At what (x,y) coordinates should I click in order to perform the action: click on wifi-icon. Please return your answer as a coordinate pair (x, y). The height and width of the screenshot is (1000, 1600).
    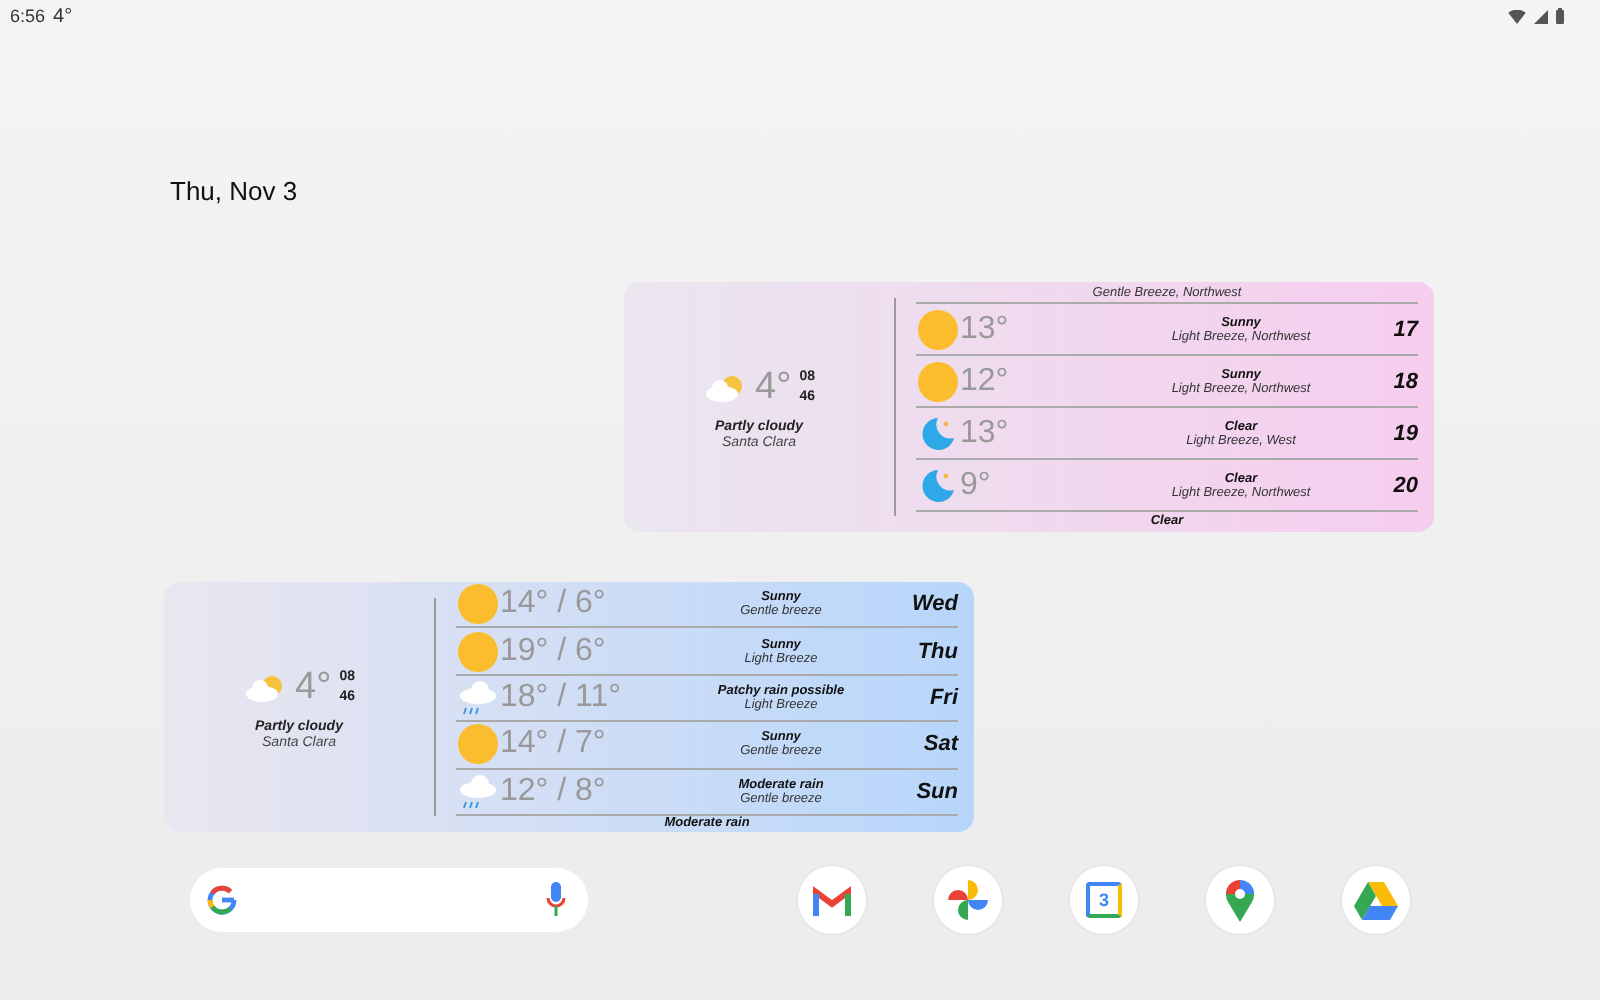
    Looking at the image, I should click on (1517, 16).